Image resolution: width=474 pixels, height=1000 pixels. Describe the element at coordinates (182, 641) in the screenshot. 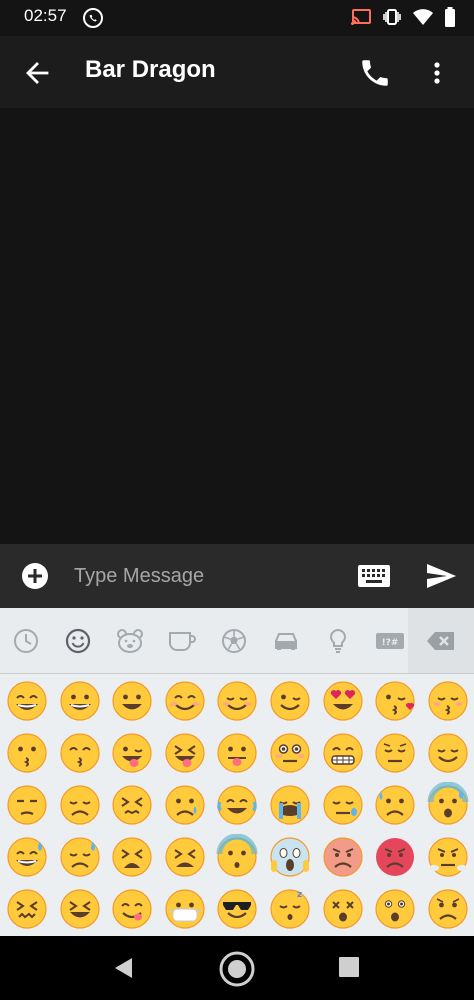

I see `tab-food` at that location.